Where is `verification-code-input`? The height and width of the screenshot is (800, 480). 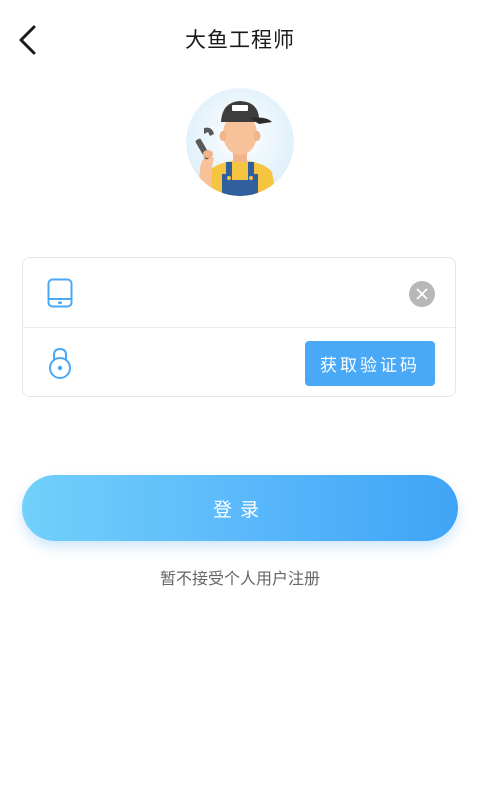 verification-code-input is located at coordinates (198, 364).